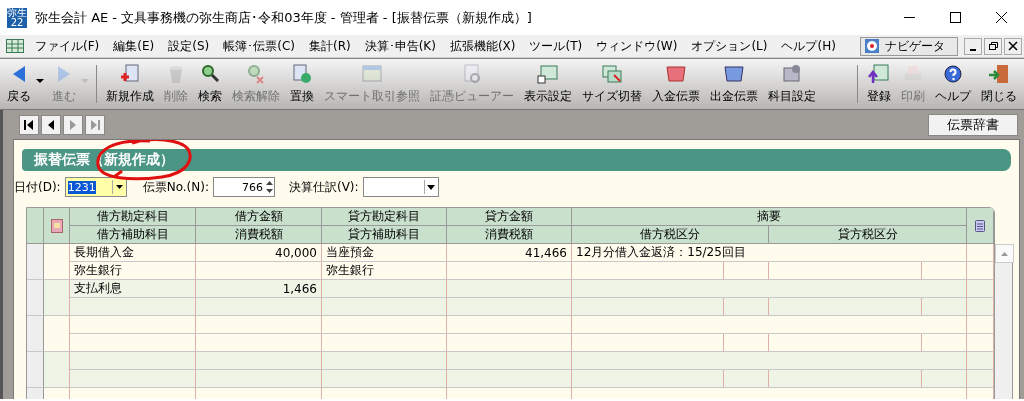  I want to click on table-cell: 支払利息, so click(133, 289).